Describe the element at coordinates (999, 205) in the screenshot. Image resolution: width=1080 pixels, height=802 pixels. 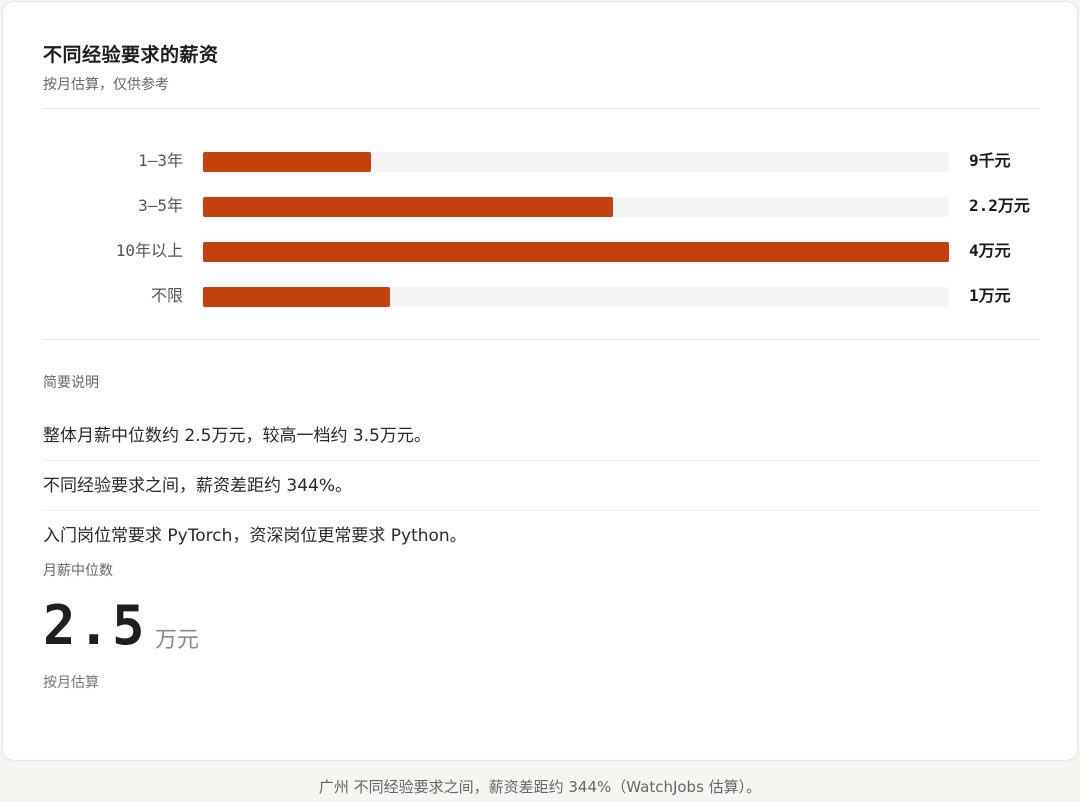
I see `bar-value-label: 2.2万元` at that location.